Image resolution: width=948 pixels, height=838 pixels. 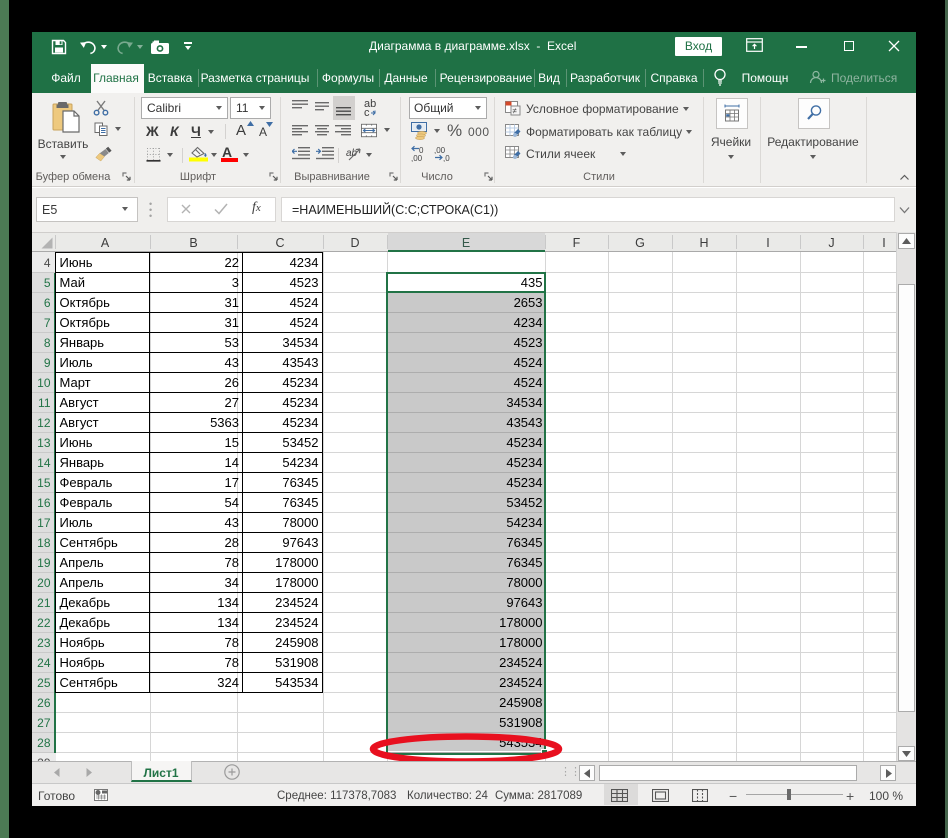 What do you see at coordinates (417, 158) in the screenshot?
I see `svg-text: ,00` at bounding box center [417, 158].